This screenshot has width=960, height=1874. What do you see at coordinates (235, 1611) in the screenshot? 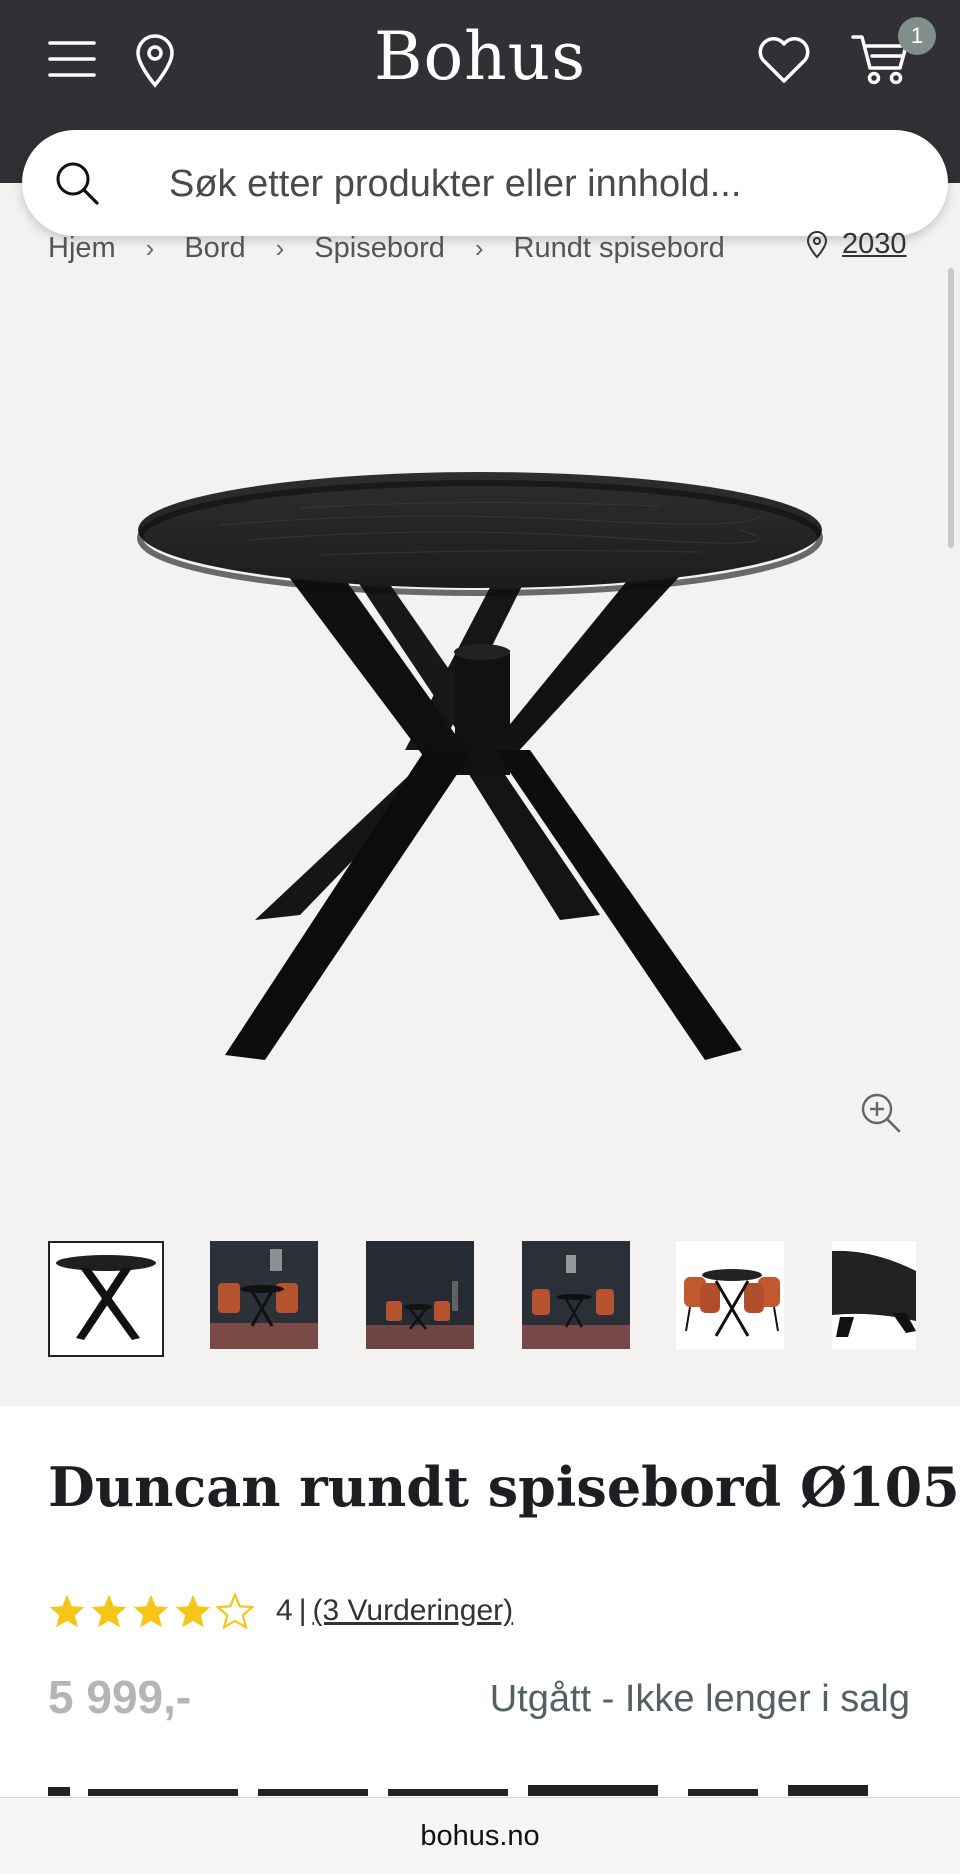
I see `star-empty-icon` at bounding box center [235, 1611].